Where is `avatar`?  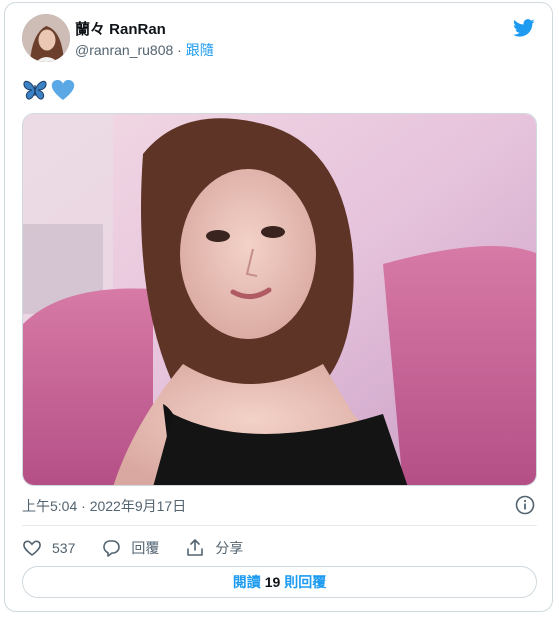 avatar is located at coordinates (46, 38).